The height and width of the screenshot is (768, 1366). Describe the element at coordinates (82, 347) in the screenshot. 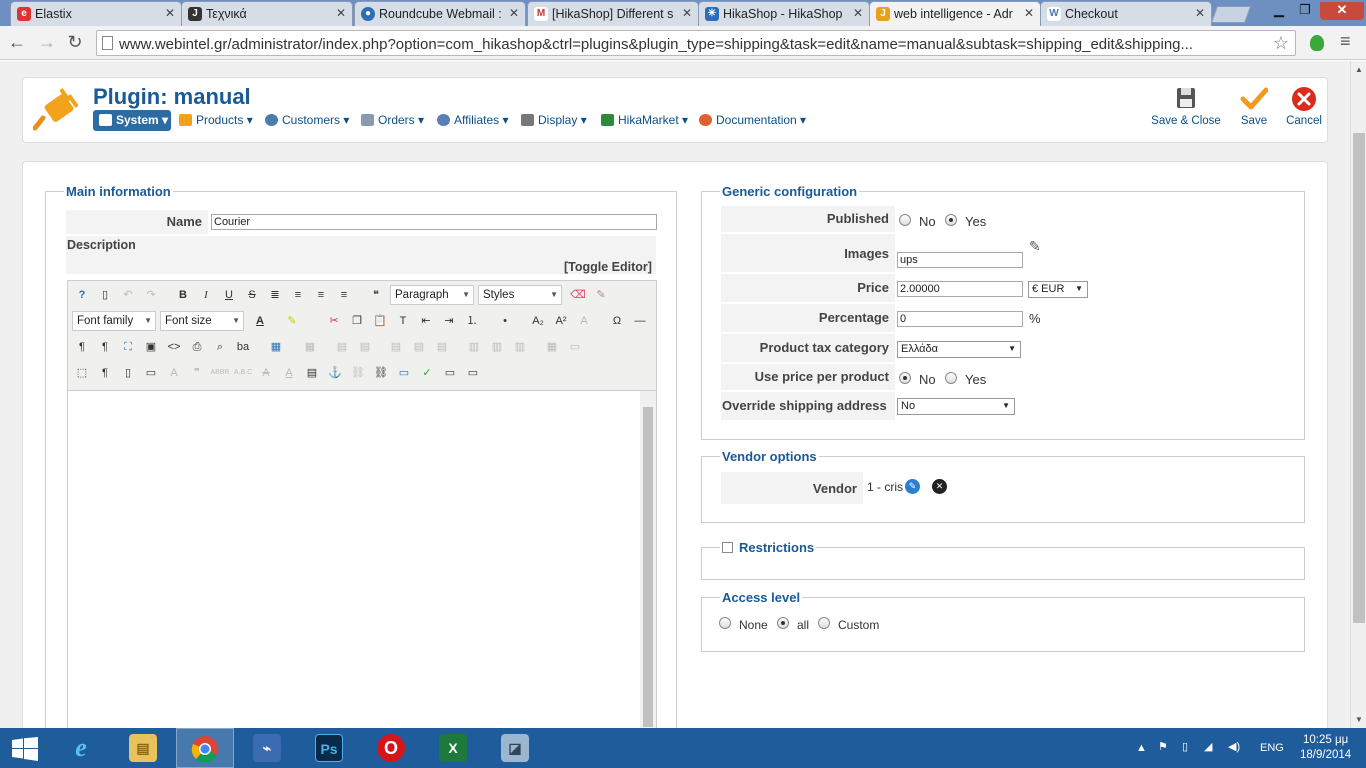

I see `ltr-icon: ¶` at that location.